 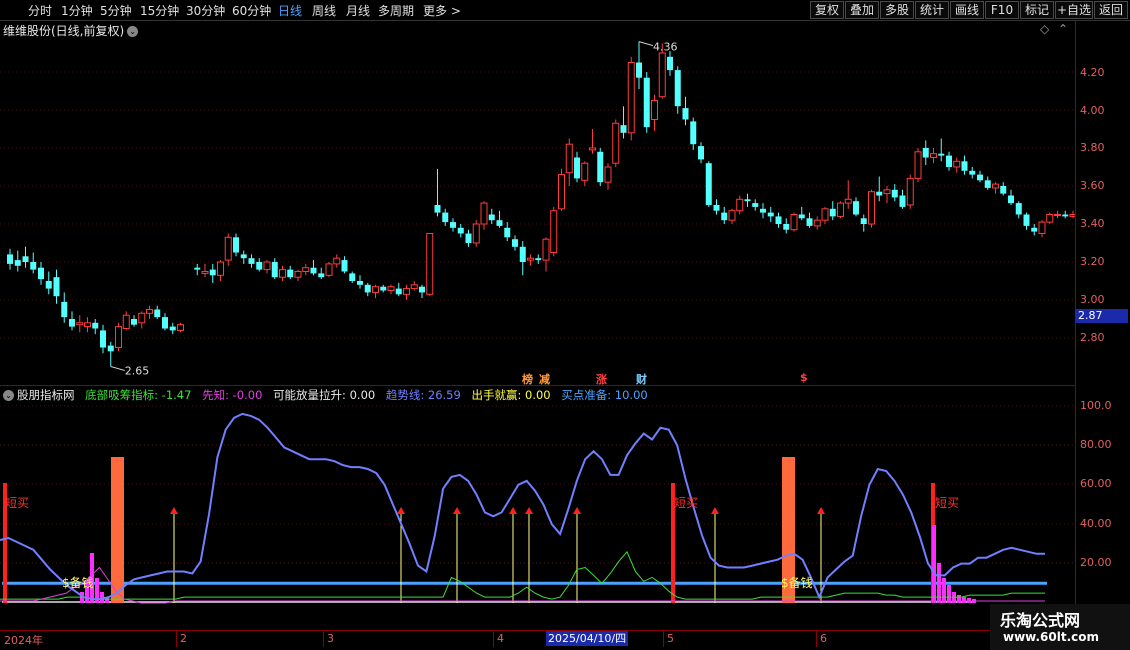 What do you see at coordinates (1096, 405) in the screenshot?
I see `ind-y-tick: 100.0` at bounding box center [1096, 405].